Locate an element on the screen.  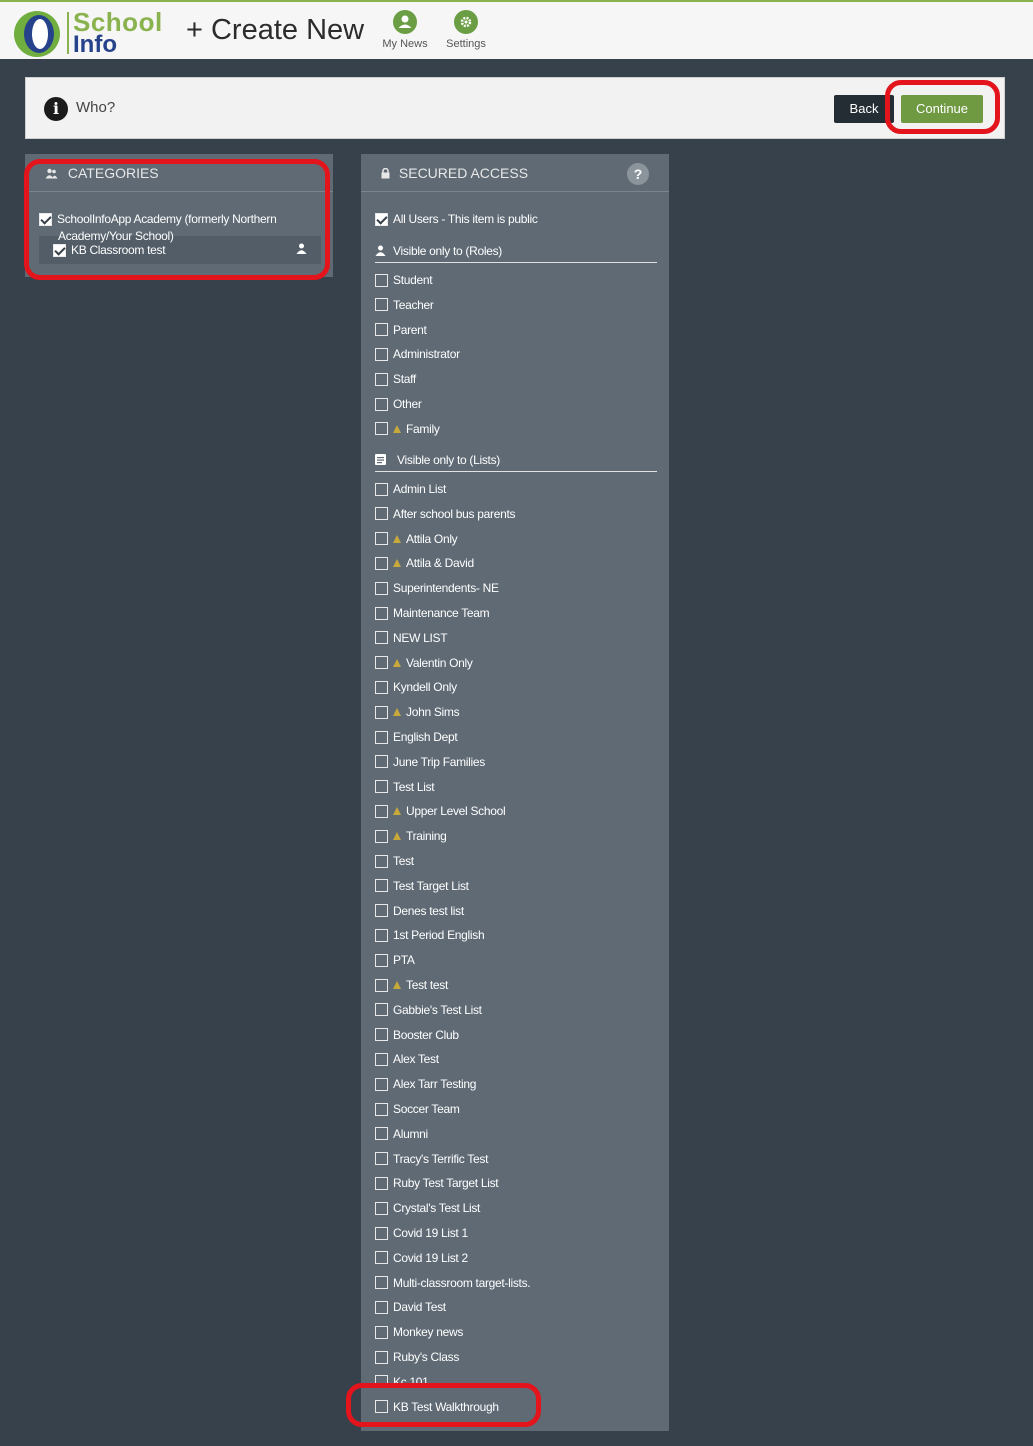
school-info-logo: School Info is located at coordinates (90, 32).